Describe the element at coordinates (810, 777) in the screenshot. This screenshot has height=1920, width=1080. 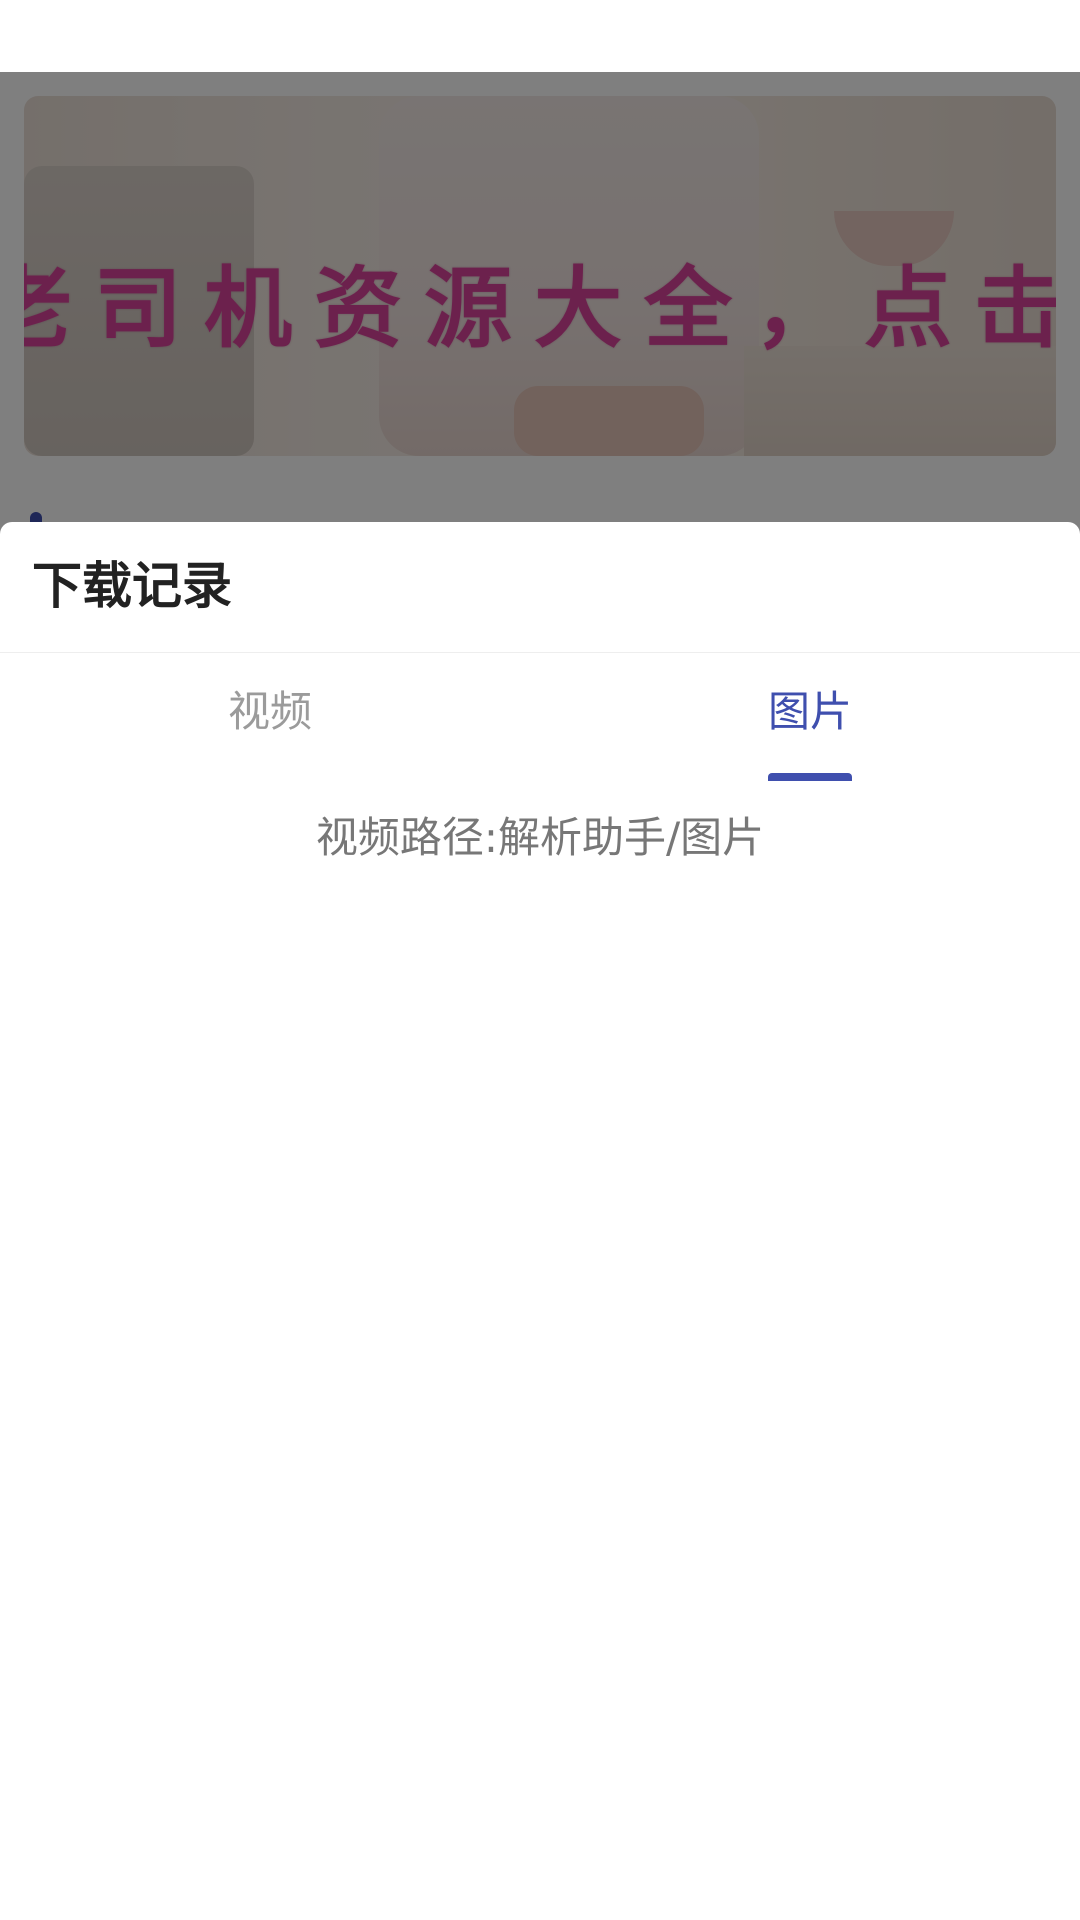
I see `active-tab-indicator` at that location.